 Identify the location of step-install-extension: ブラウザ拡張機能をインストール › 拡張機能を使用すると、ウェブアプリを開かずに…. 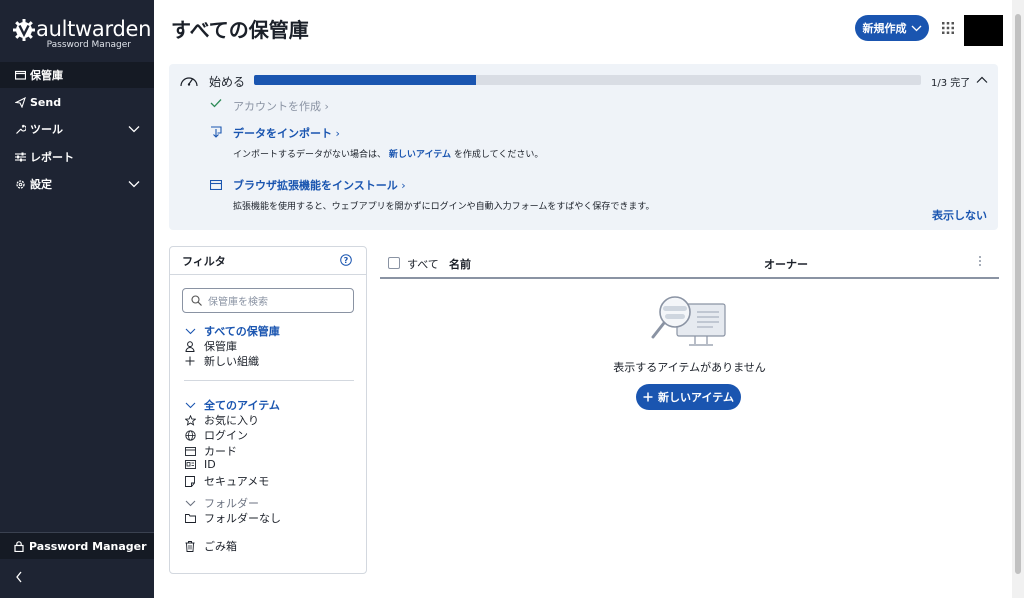
(443, 194).